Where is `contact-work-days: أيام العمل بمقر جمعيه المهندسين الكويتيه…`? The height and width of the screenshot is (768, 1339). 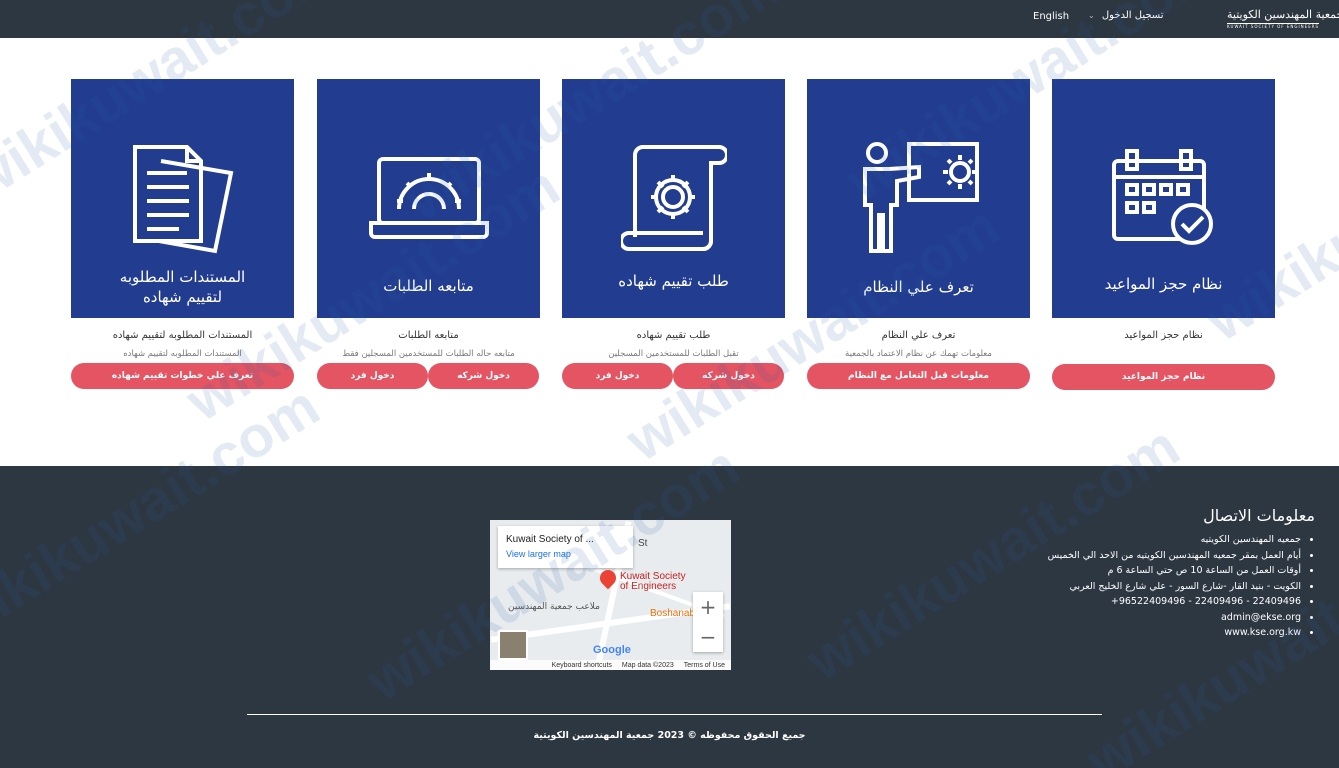
contact-work-days: أيام العمل بمقر جمعيه المهندسين الكويتيه… is located at coordinates (1174, 556).